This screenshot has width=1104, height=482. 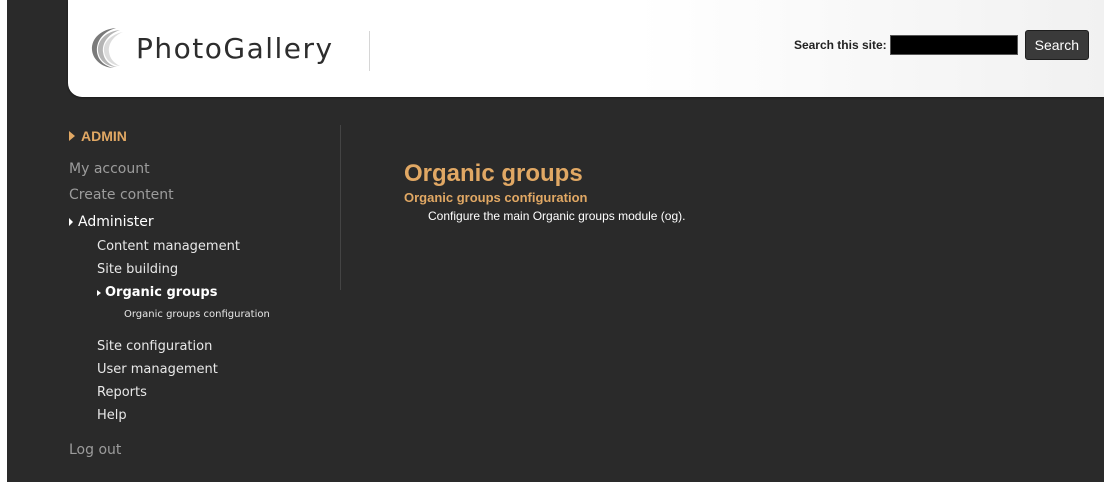 I want to click on nav-create-content: Create content, so click(x=121, y=195).